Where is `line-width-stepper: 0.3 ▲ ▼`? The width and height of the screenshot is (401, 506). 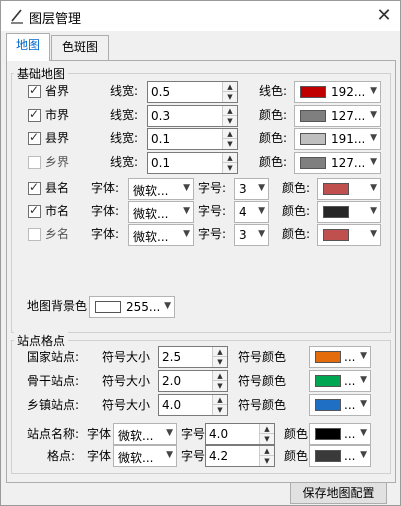 line-width-stepper: 0.3 ▲ ▼ is located at coordinates (192, 116).